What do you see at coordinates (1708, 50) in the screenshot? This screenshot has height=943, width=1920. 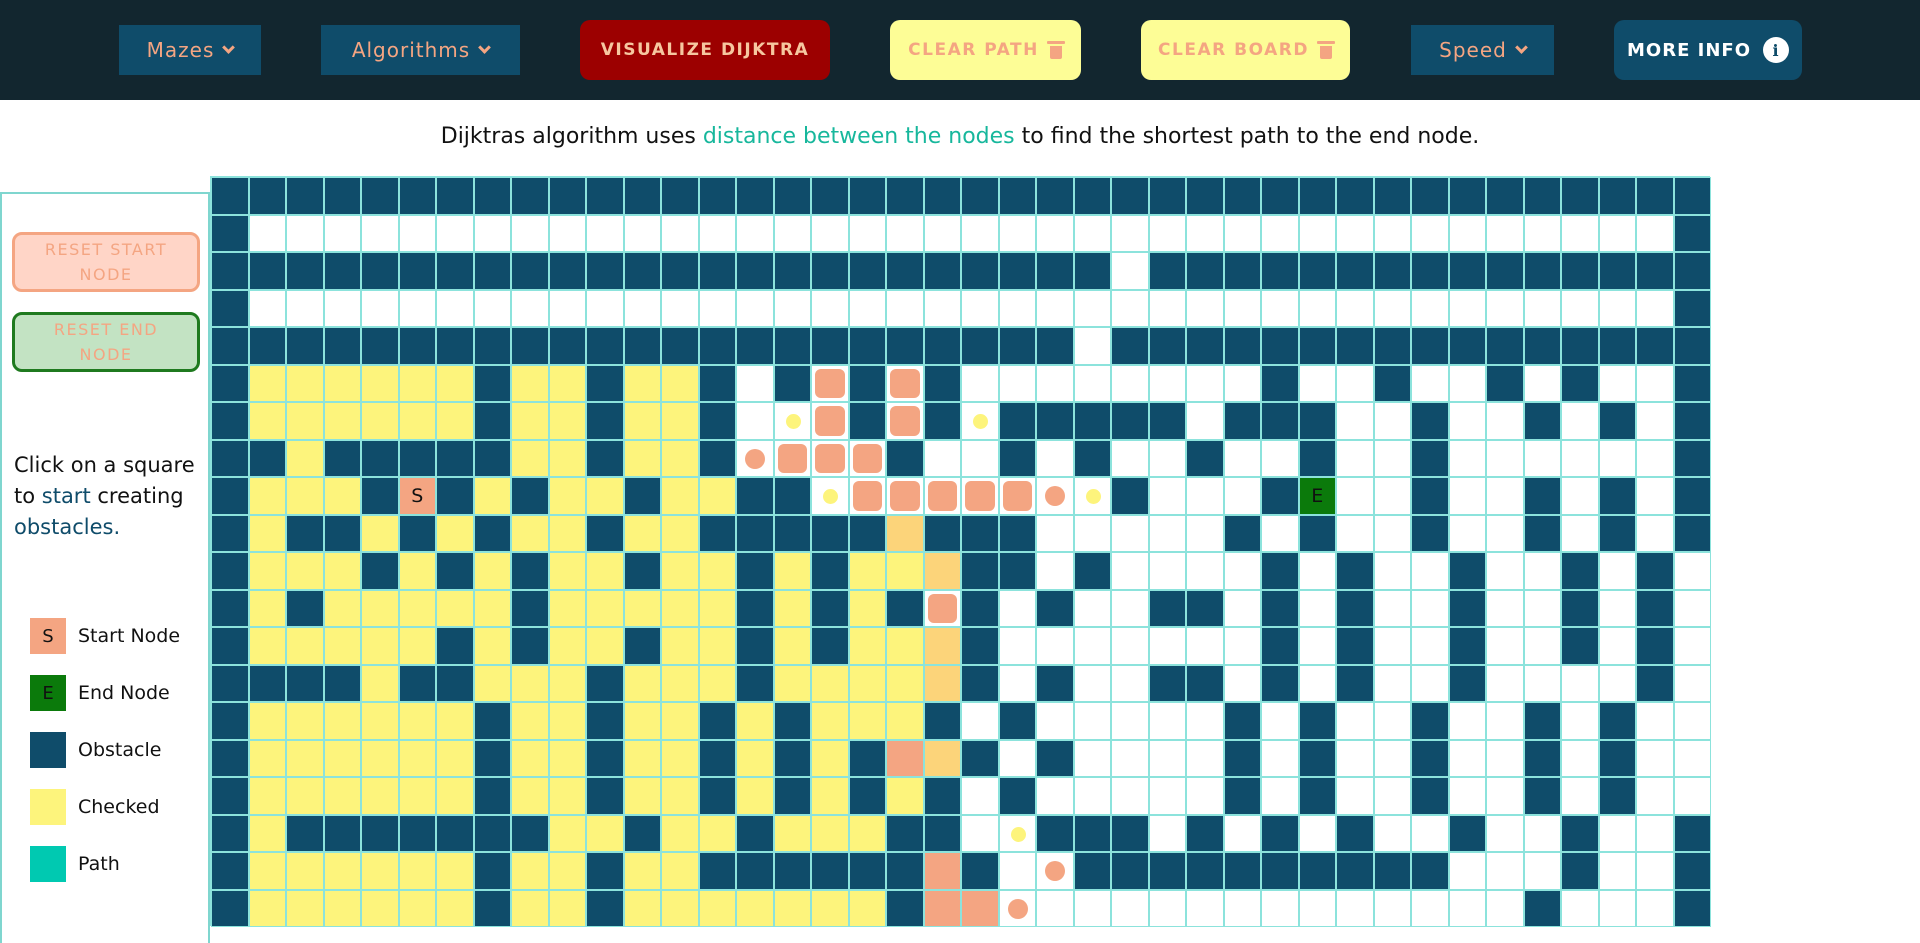 I see `more-info-button: MORE INFO i` at bounding box center [1708, 50].